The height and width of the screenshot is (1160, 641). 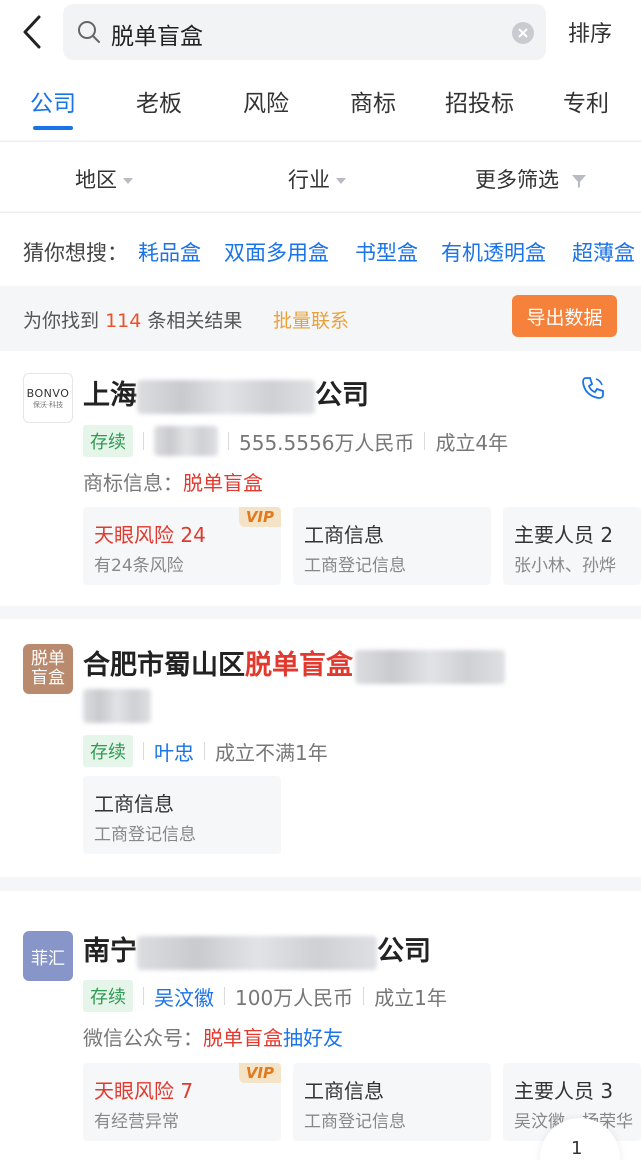 What do you see at coordinates (517, 180) in the screenshot?
I see `filter-more-label: 更多筛选` at bounding box center [517, 180].